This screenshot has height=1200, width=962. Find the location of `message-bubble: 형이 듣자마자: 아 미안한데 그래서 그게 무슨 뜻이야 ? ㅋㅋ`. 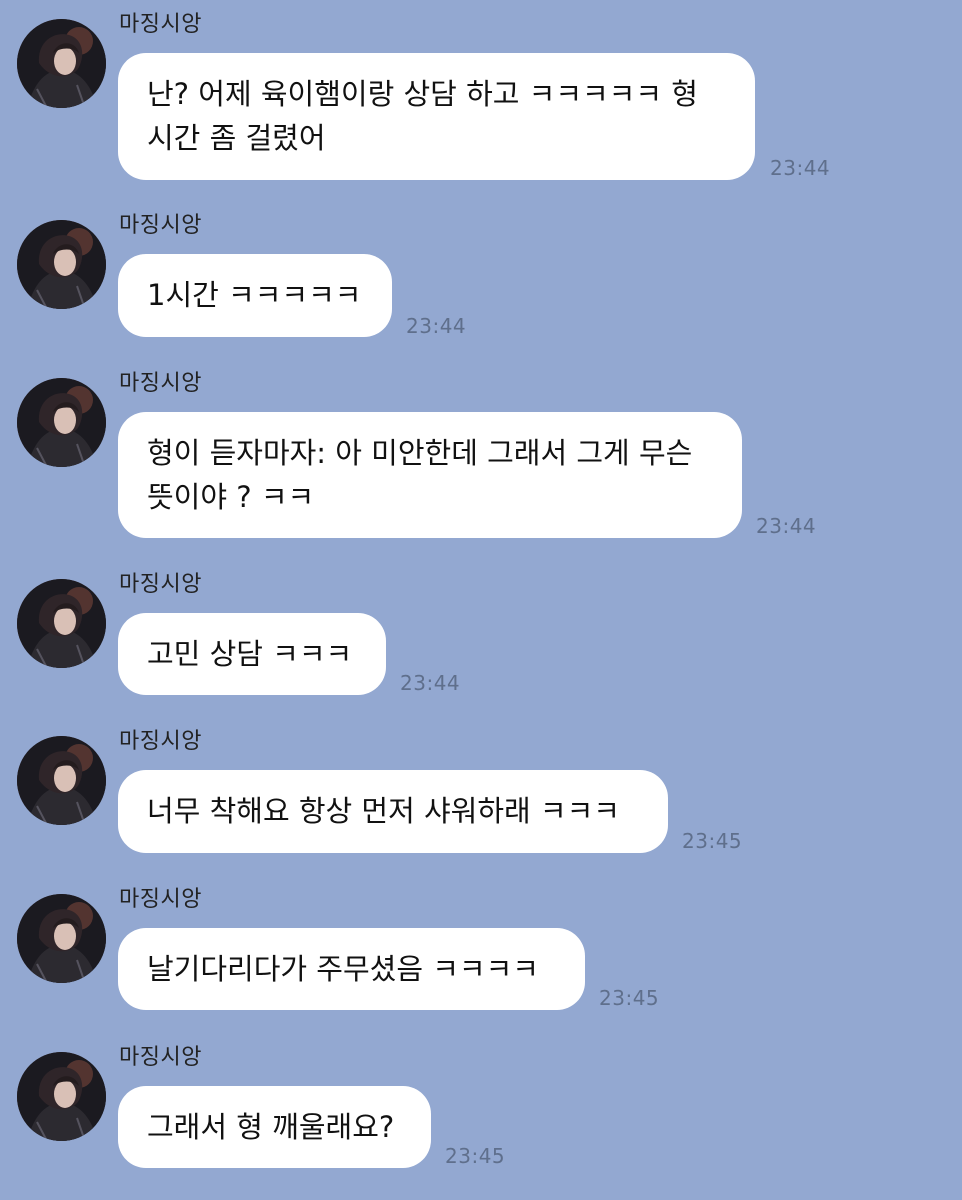

message-bubble: 형이 듣자마자: 아 미안한데 그래서 그게 무슨 뜻이야 ? ㅋㅋ is located at coordinates (430, 475).